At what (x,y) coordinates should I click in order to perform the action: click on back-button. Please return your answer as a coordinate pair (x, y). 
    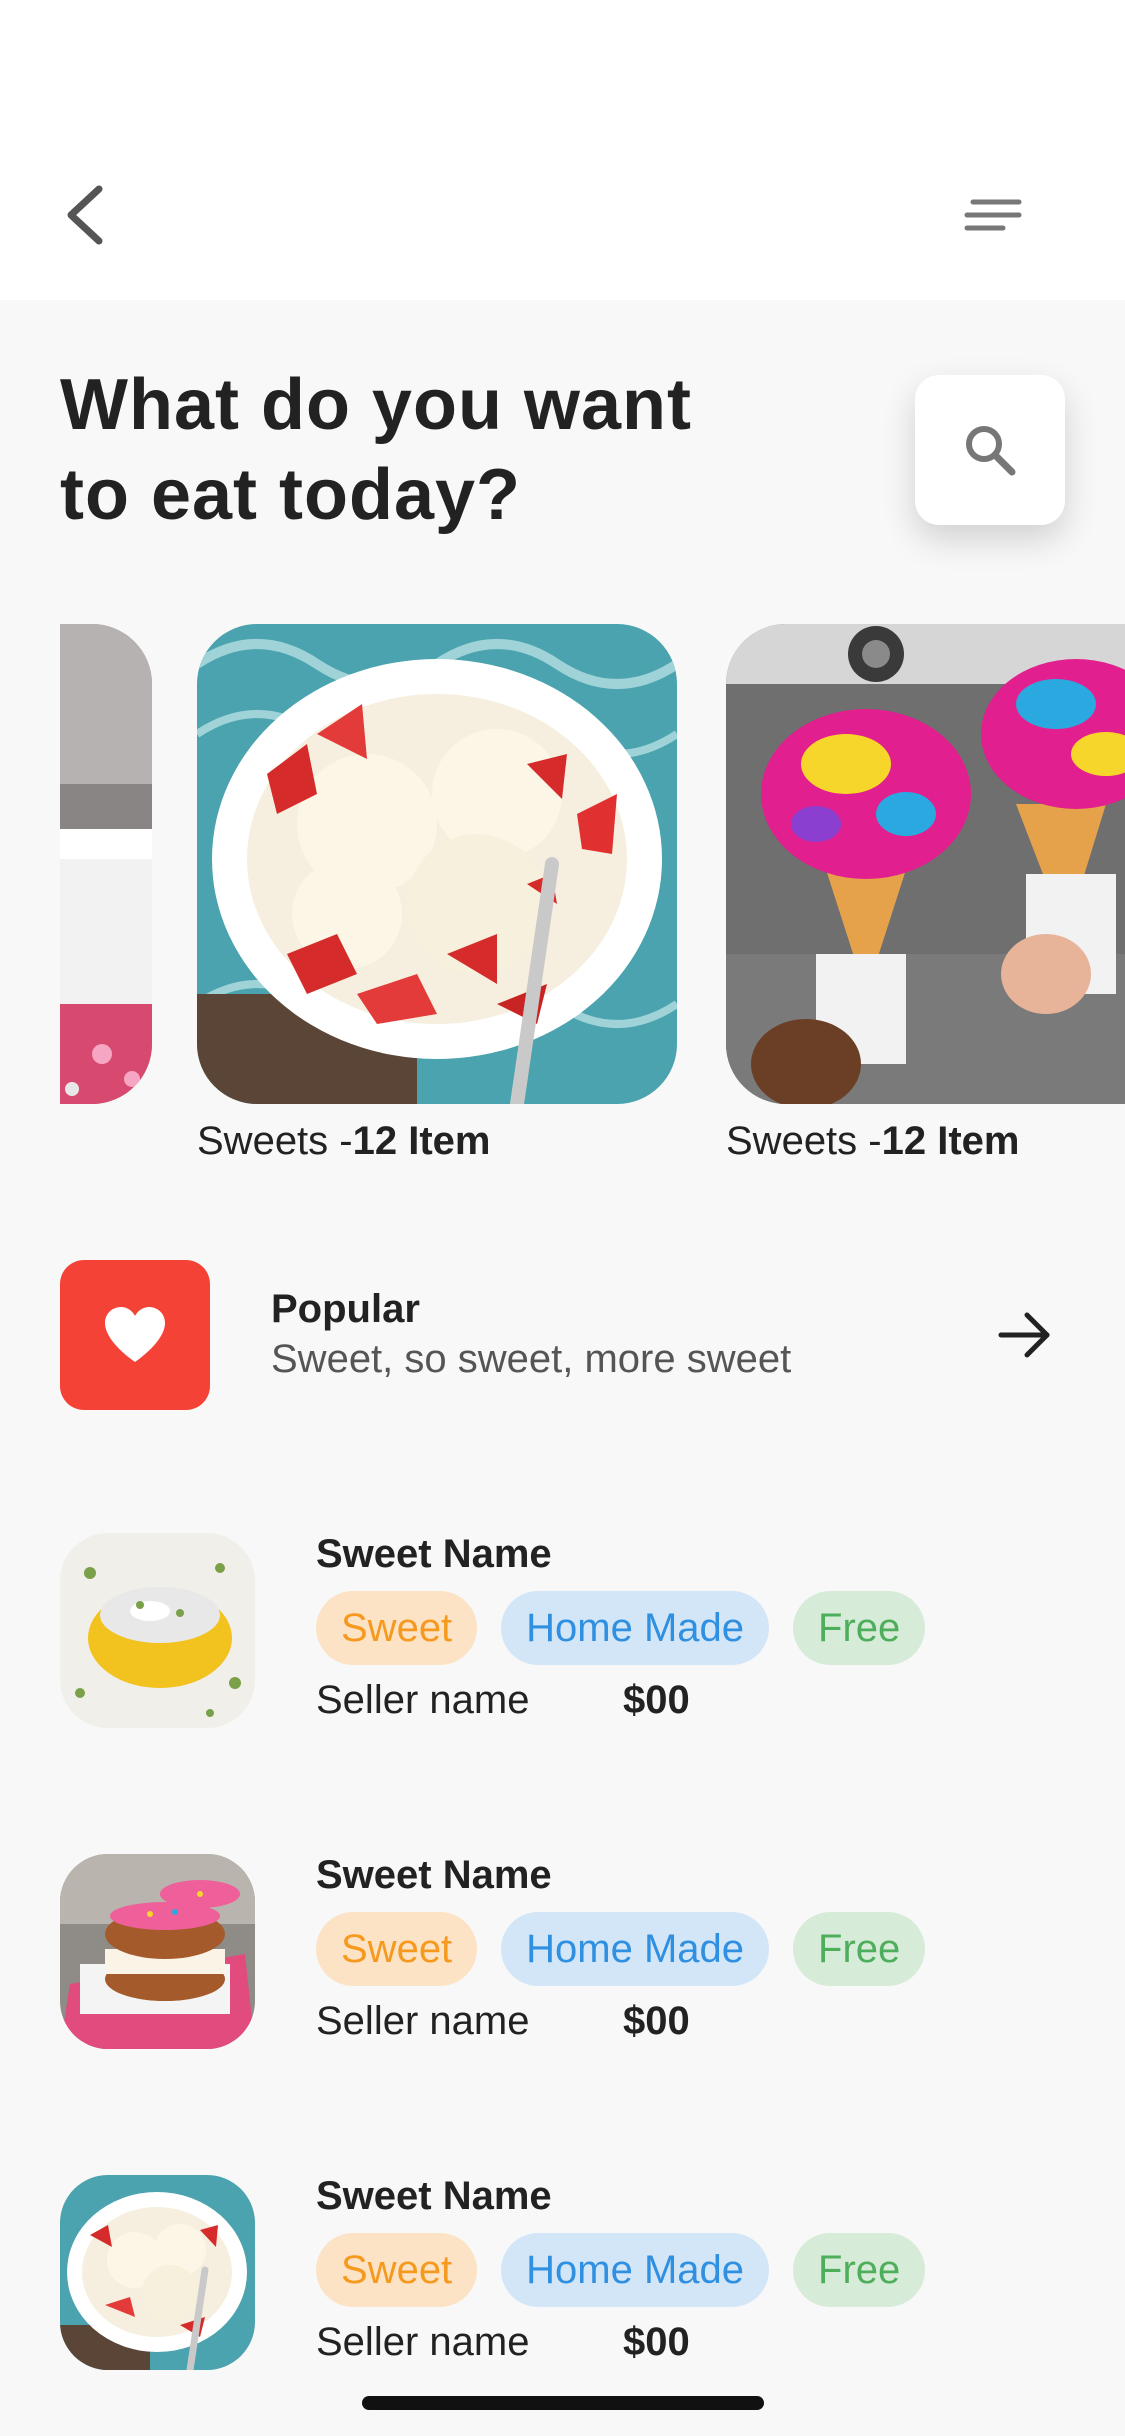
    Looking at the image, I should click on (85, 215).